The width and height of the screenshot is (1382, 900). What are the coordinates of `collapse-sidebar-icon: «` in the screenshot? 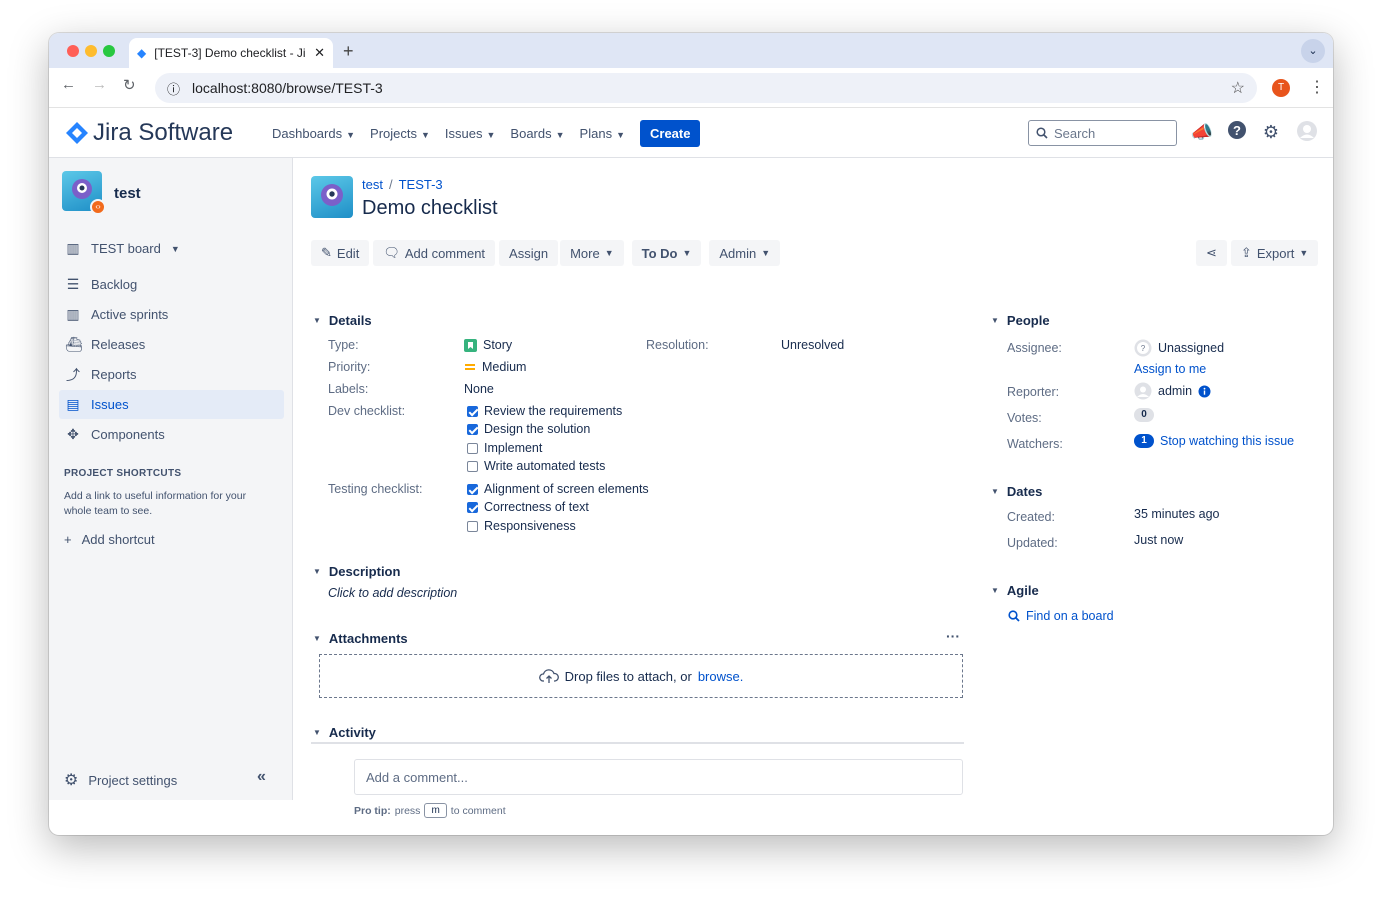 It's located at (261, 777).